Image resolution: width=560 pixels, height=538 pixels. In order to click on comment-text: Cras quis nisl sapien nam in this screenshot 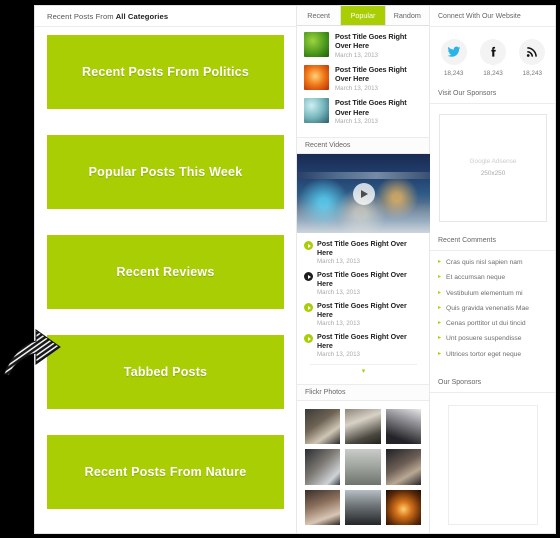, I will do `click(484, 262)`.